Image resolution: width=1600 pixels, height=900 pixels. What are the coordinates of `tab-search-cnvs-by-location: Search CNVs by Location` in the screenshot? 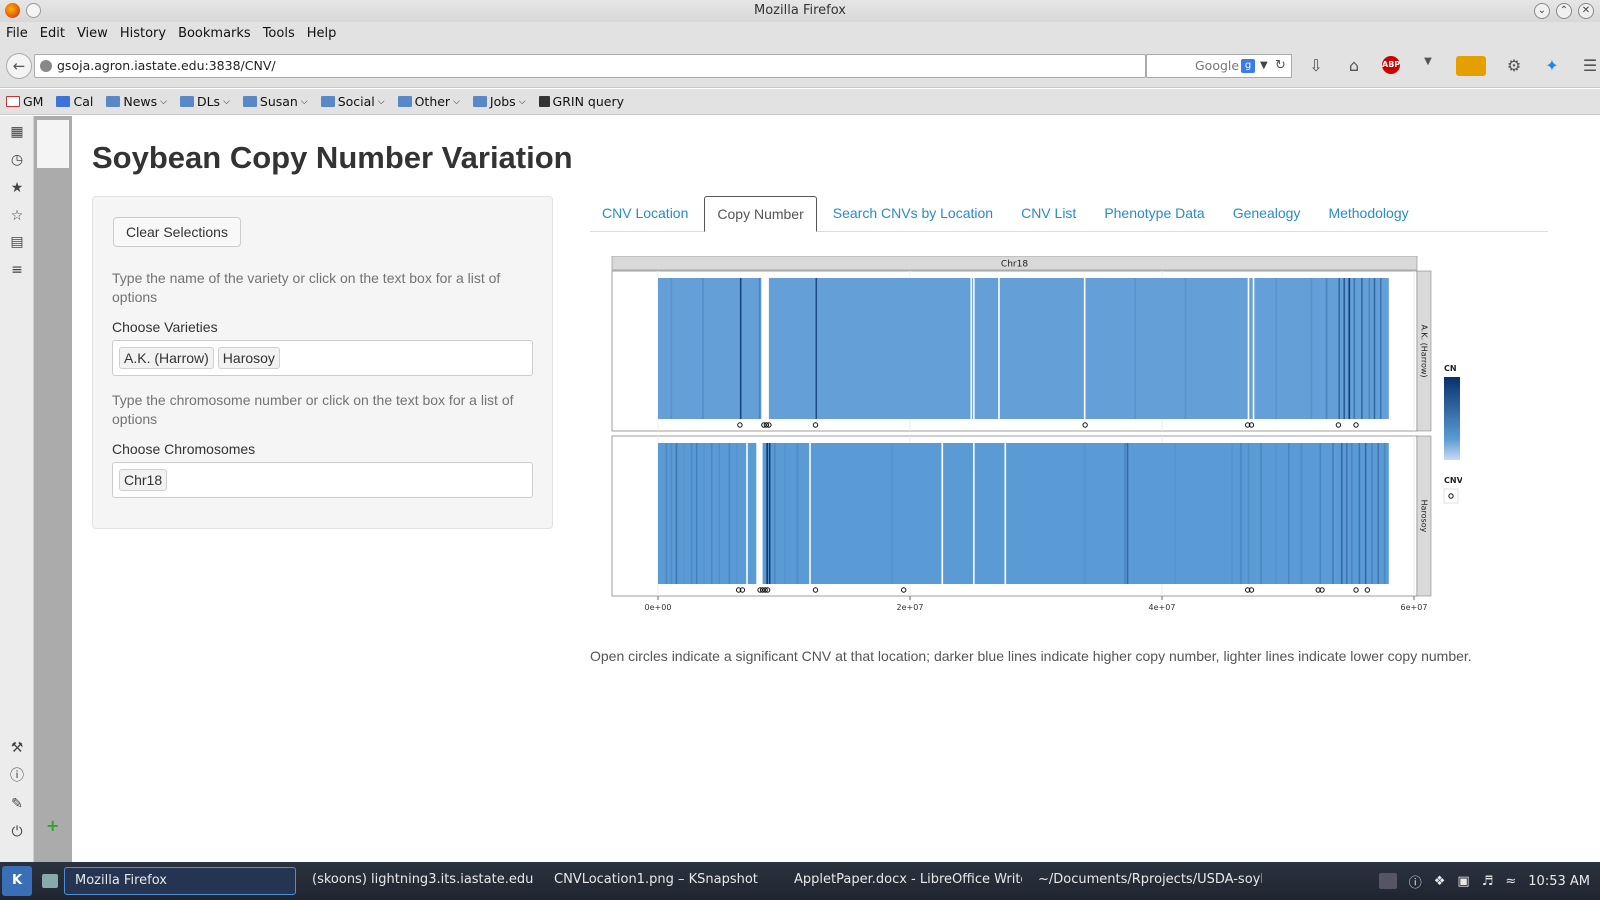 It's located at (913, 214).